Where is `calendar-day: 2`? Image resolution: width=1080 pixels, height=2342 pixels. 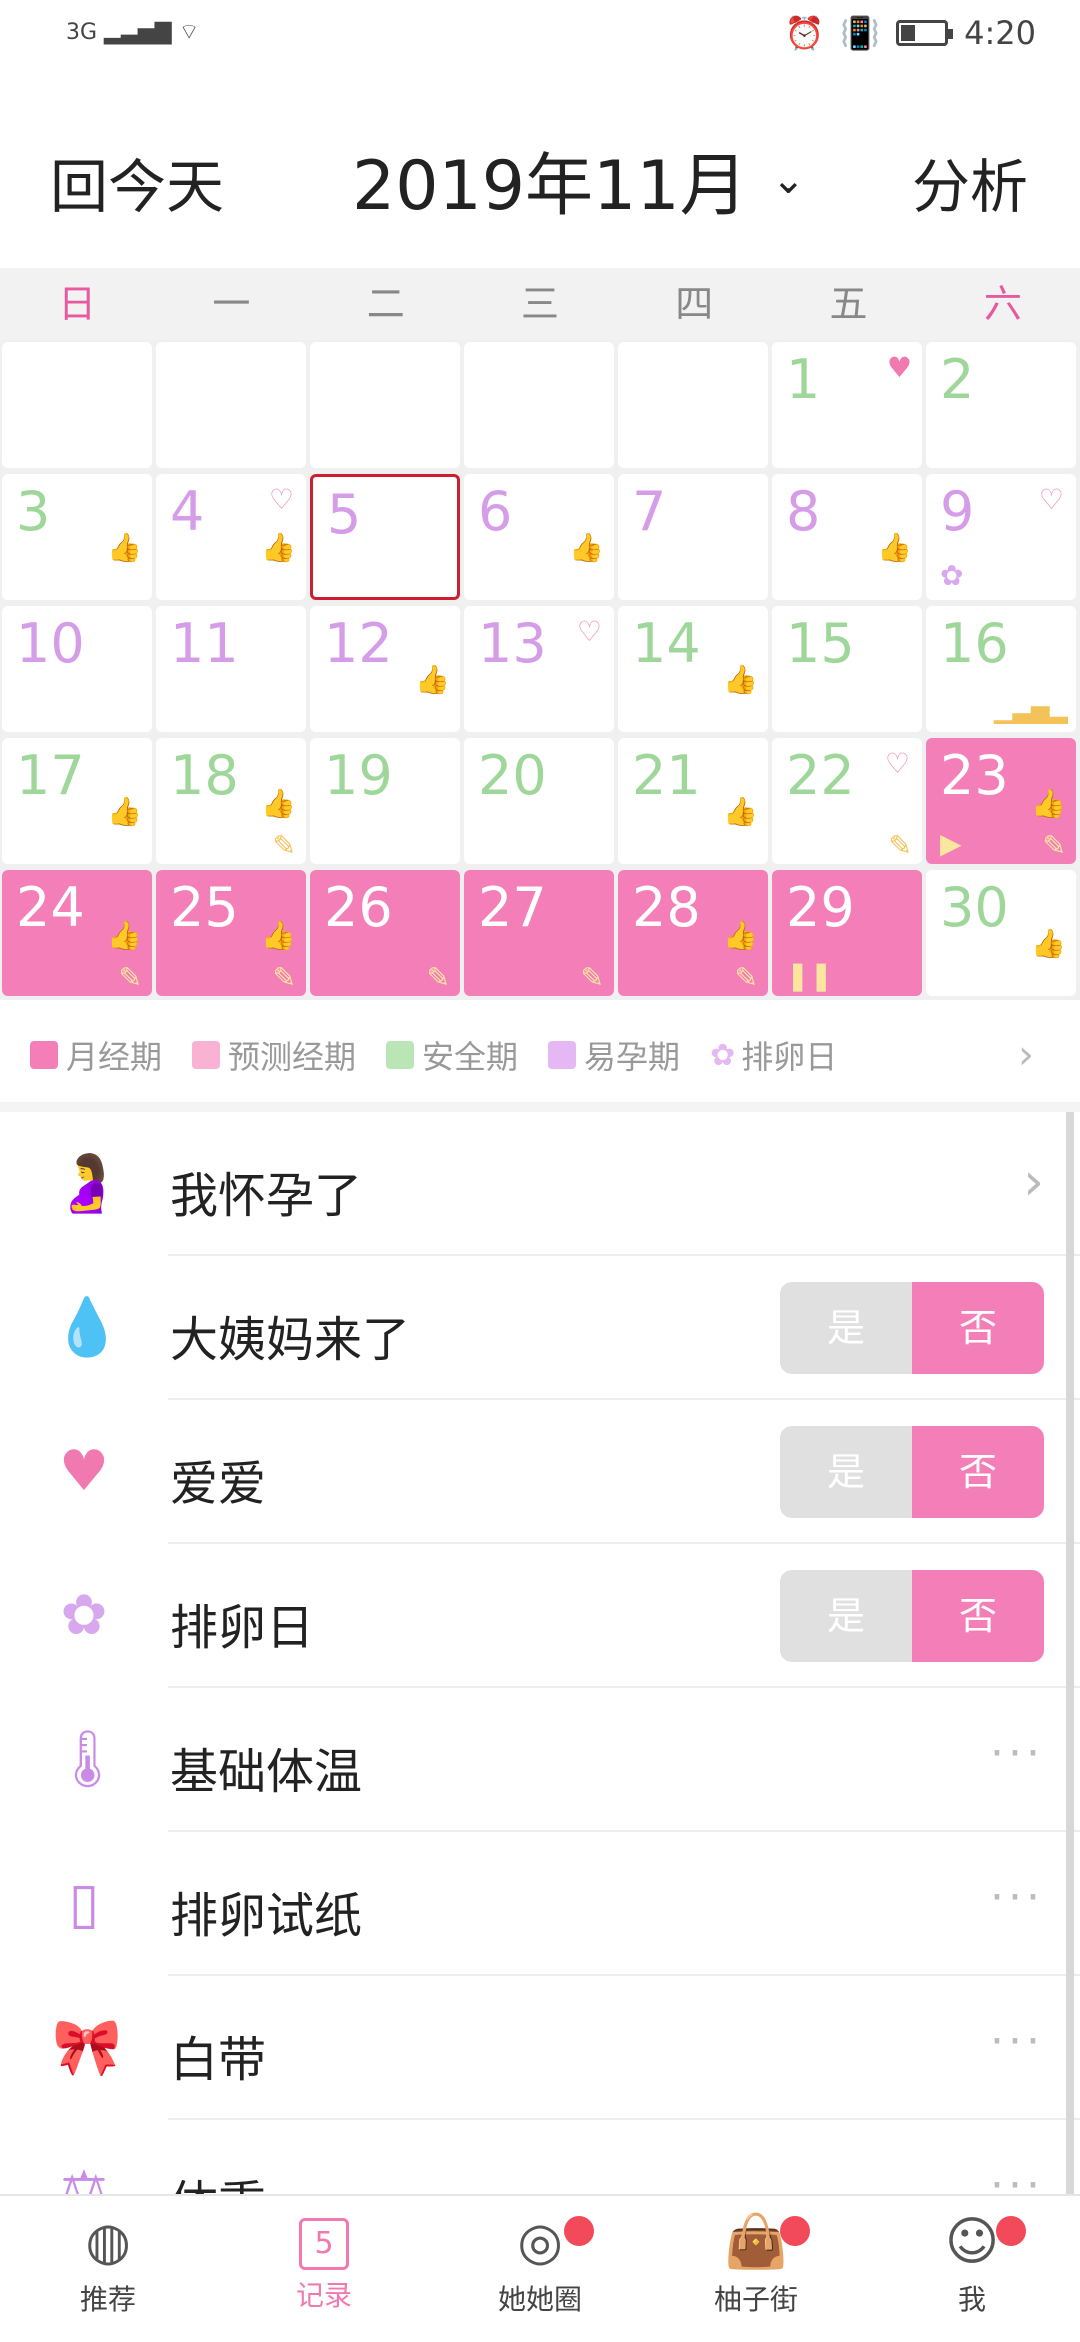 calendar-day: 2 is located at coordinates (1001, 405).